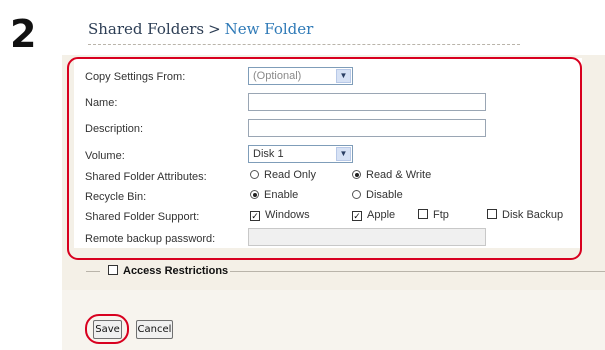 The width and height of the screenshot is (605, 350). What do you see at coordinates (113, 270) in the screenshot?
I see `checkbox-icon` at bounding box center [113, 270].